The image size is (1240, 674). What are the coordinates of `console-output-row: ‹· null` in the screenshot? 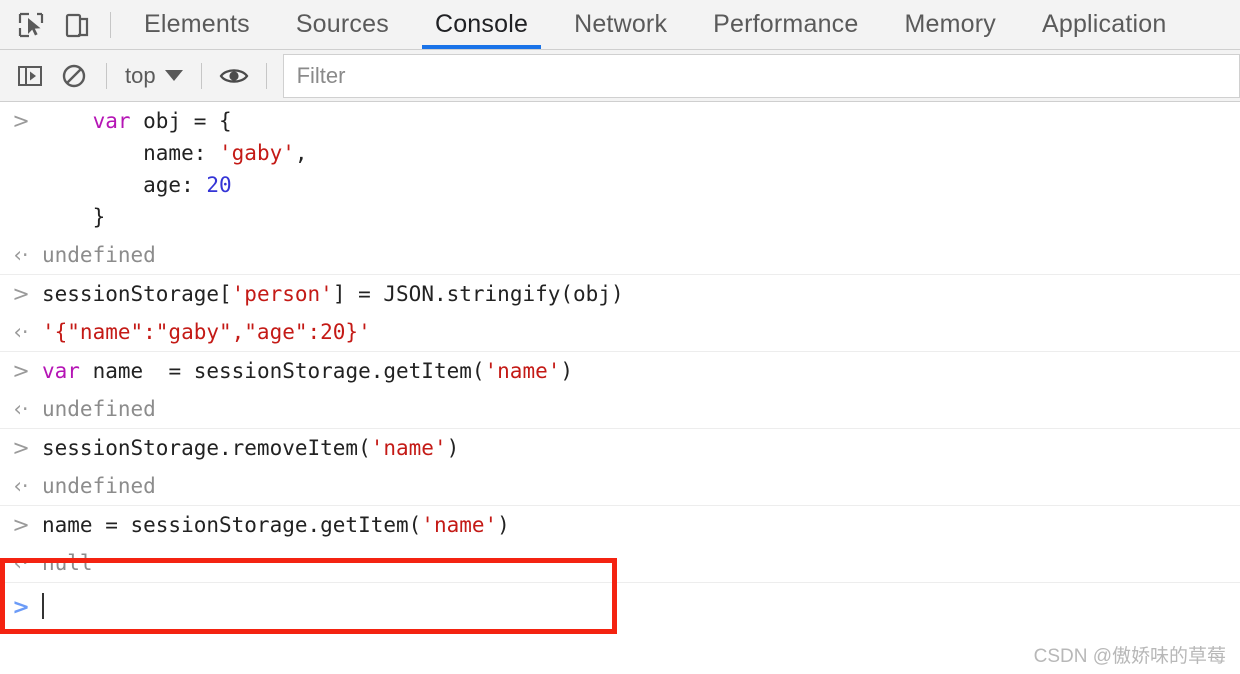 It's located at (620, 563).